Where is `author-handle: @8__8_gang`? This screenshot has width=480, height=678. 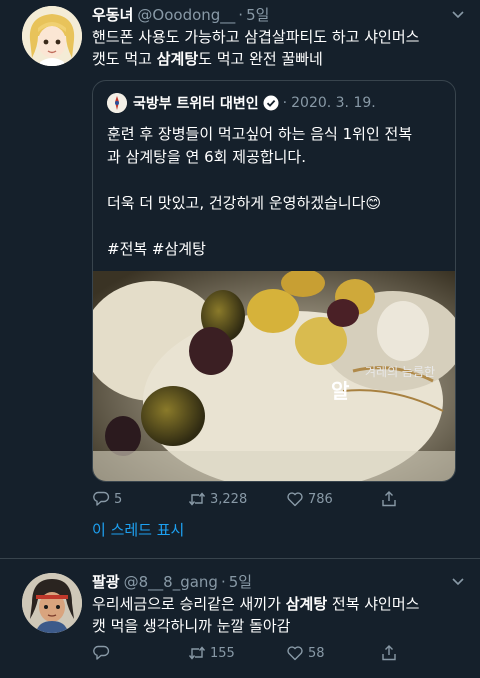
author-handle: @8__8_gang is located at coordinates (171, 582).